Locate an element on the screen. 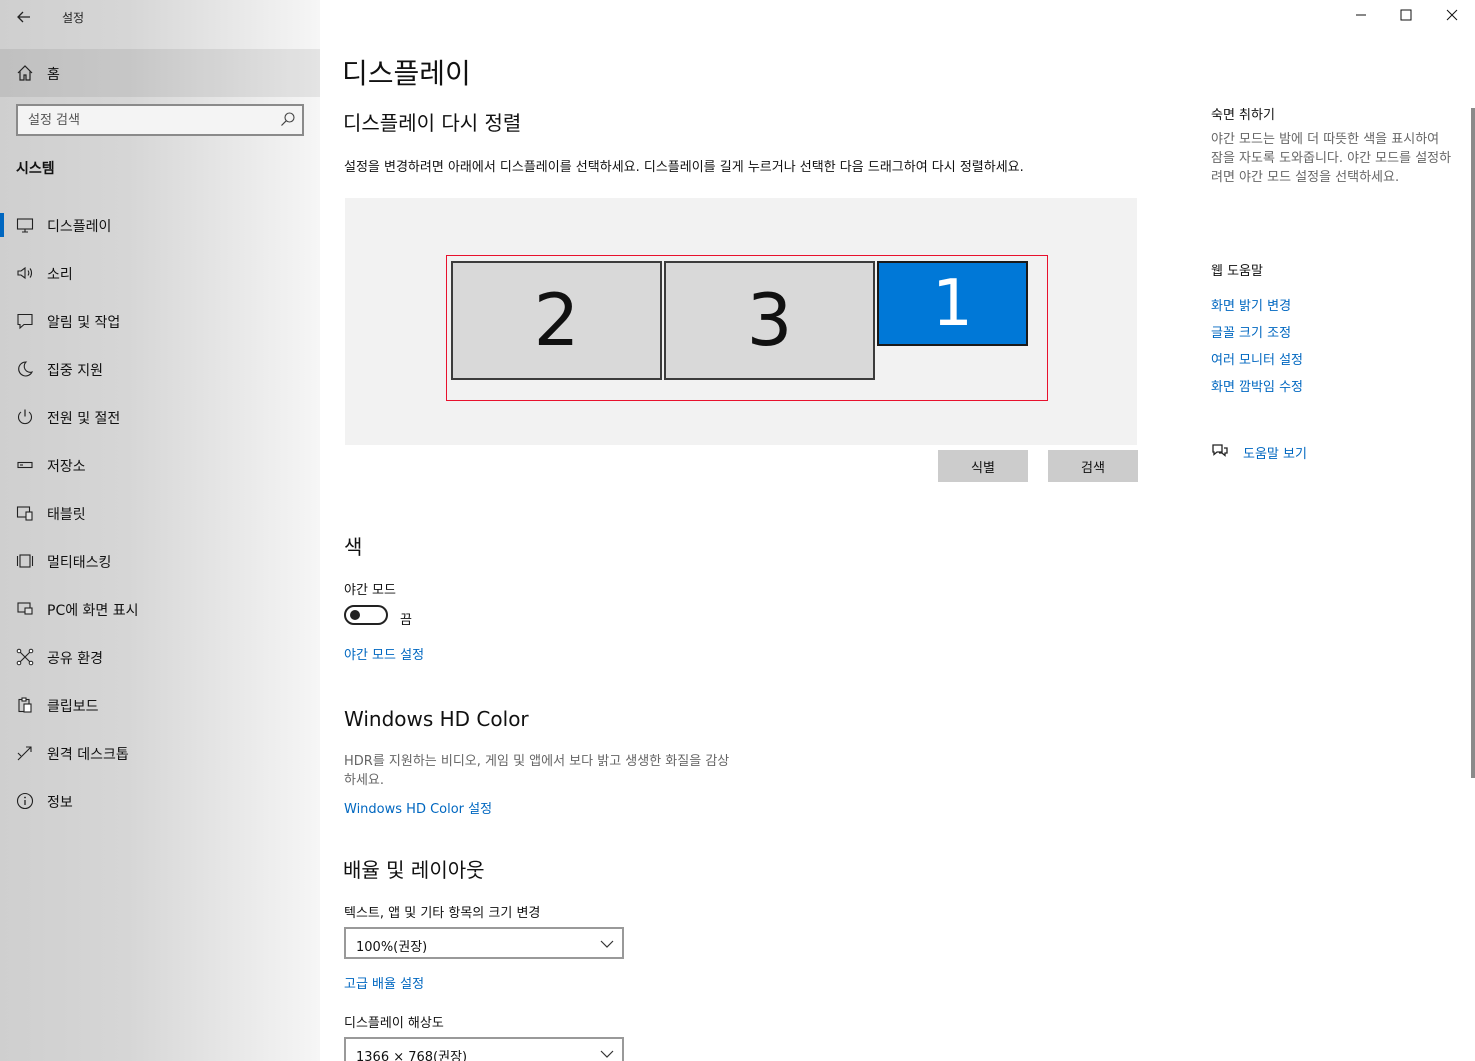 This screenshot has height=1061, width=1475. size-label: 텍스트, 앱 및 기타 항목의 크기 변경 is located at coordinates (442, 913).